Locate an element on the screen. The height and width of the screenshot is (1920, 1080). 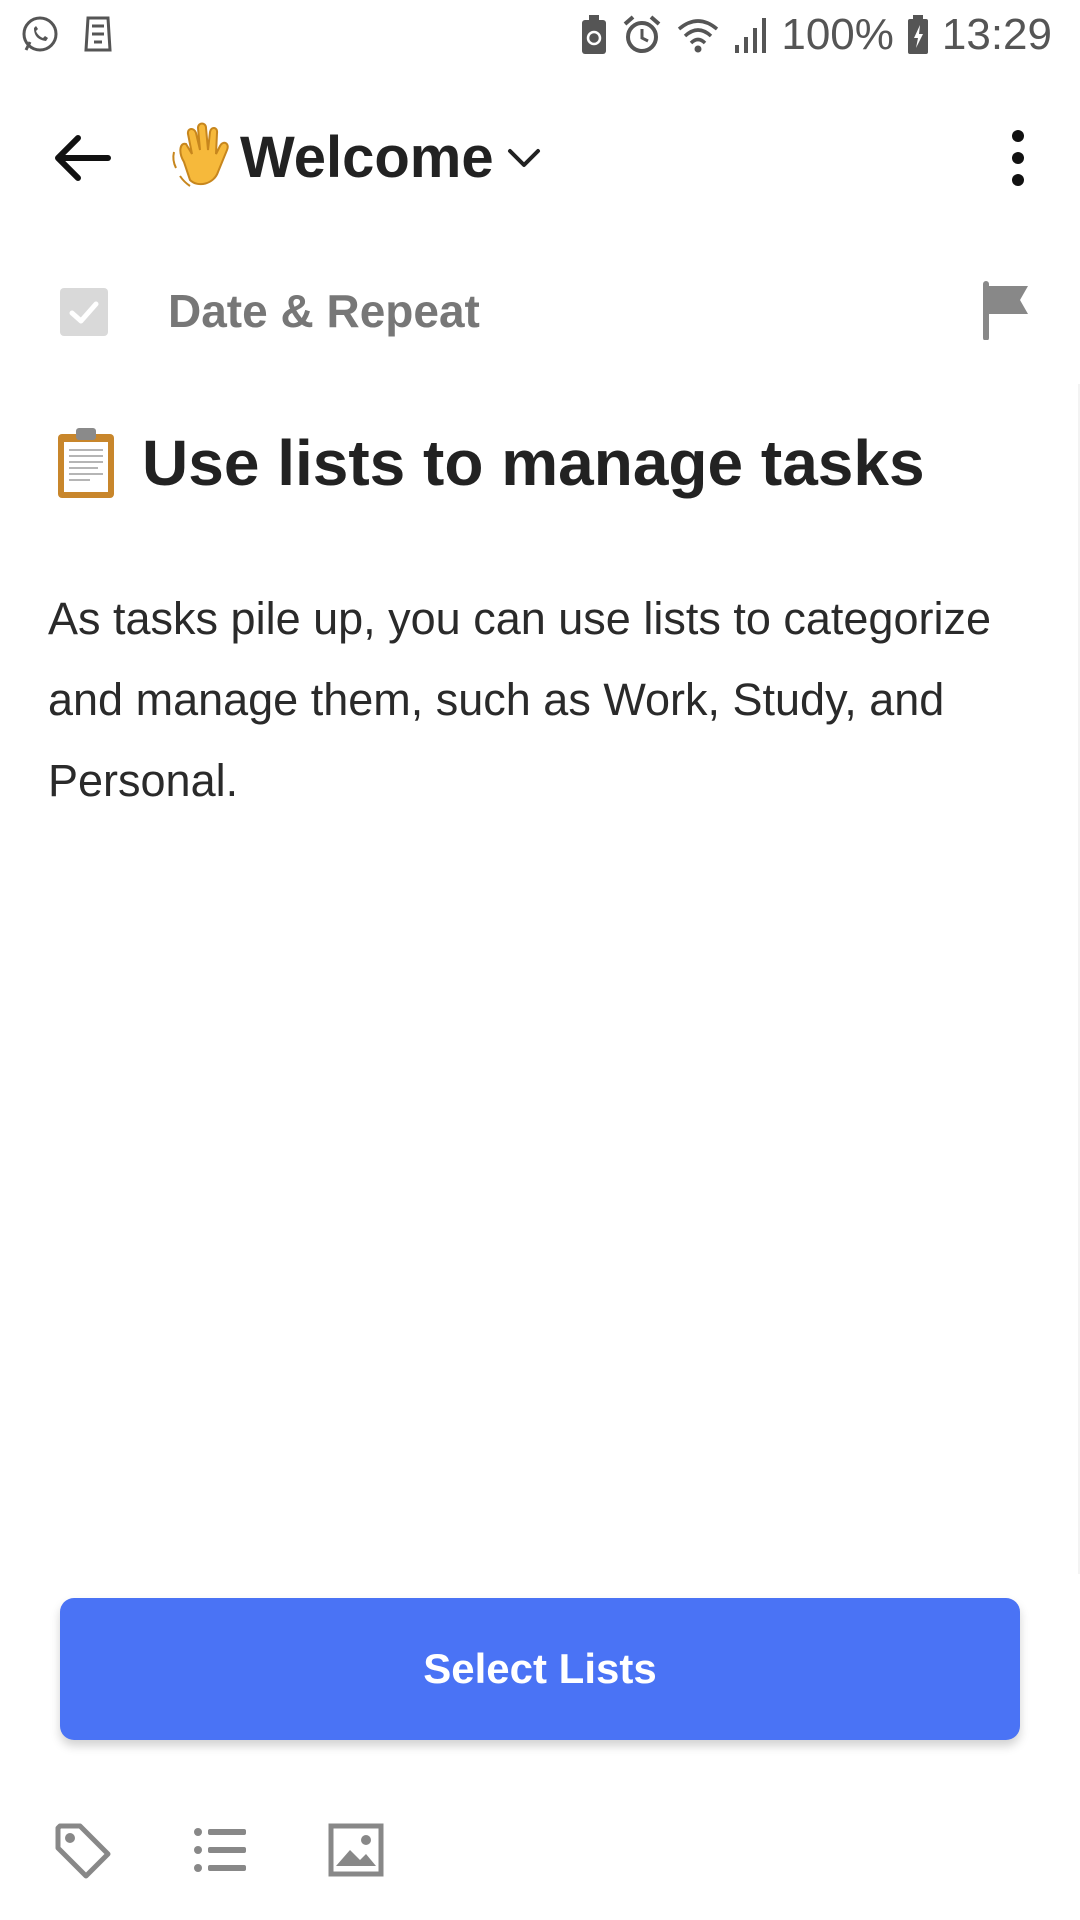
page-title: Welcome is located at coordinates (367, 157).